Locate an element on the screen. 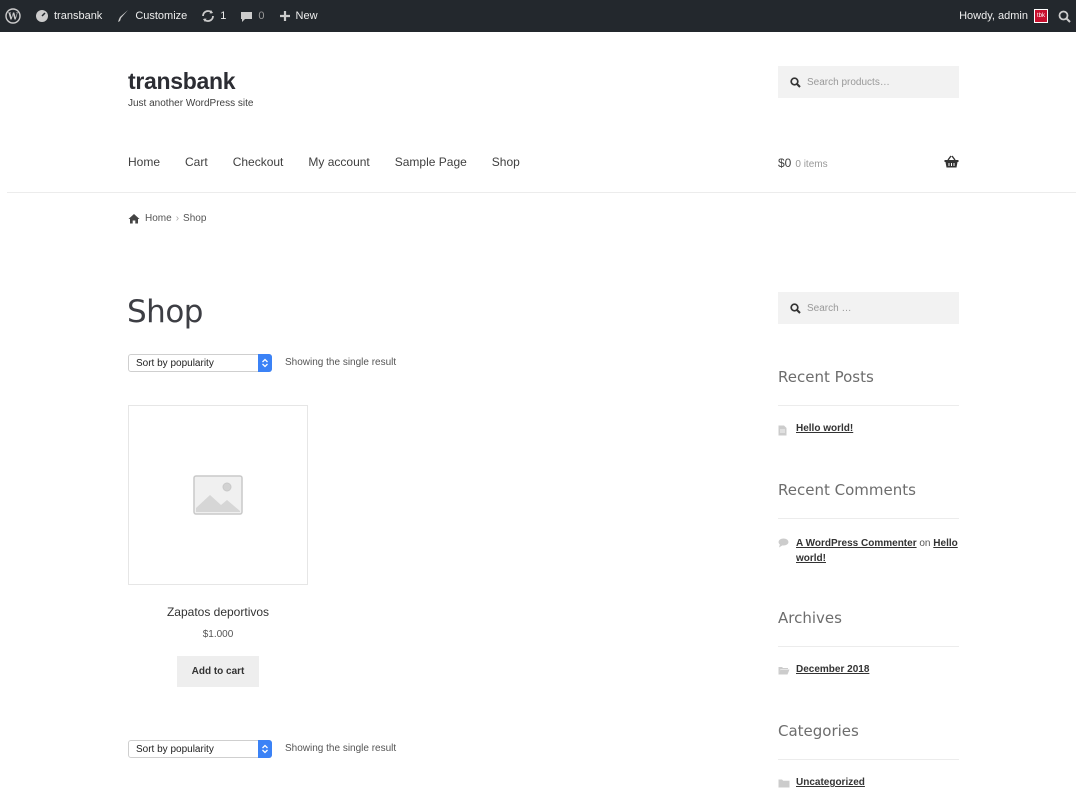 Image resolution: width=1076 pixels, height=792 pixels. brush-icon is located at coordinates (123, 16).